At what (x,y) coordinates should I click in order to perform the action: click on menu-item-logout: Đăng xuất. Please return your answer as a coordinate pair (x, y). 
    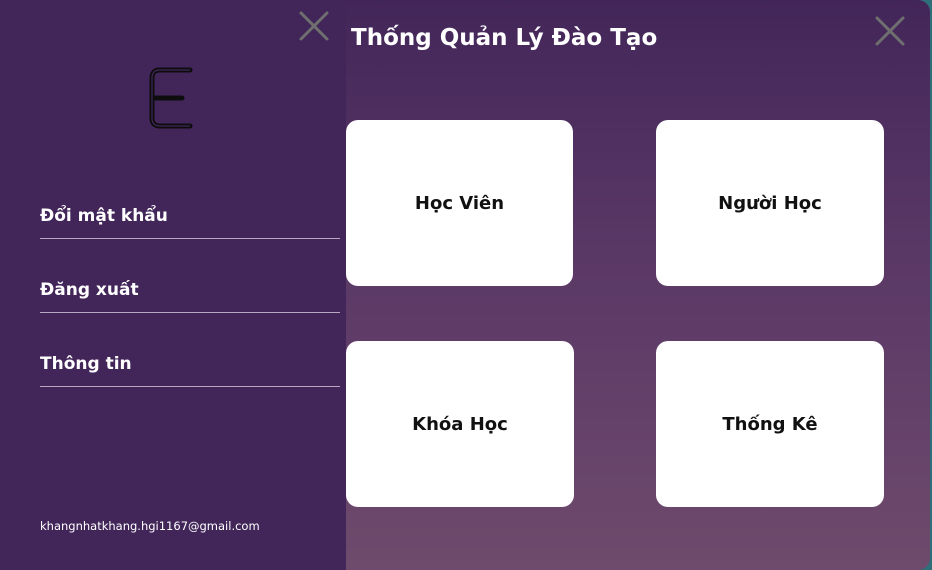
    Looking at the image, I should click on (190, 290).